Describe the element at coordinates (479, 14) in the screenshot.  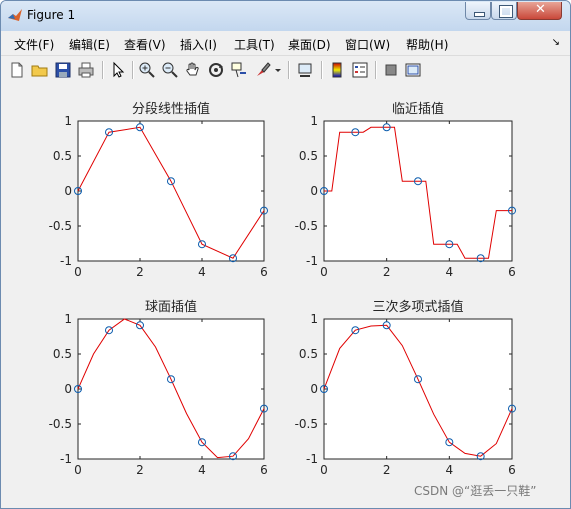
I see `minimize-icon` at that location.